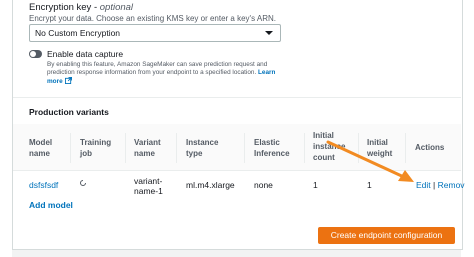 Image resolution: width=474 pixels, height=257 pixels. What do you see at coordinates (148, 186) in the screenshot?
I see `variant-name-cell: variant-name-1` at bounding box center [148, 186].